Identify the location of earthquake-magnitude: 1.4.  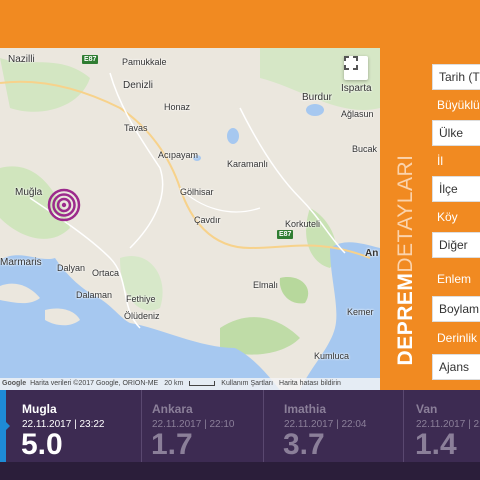
(436, 444).